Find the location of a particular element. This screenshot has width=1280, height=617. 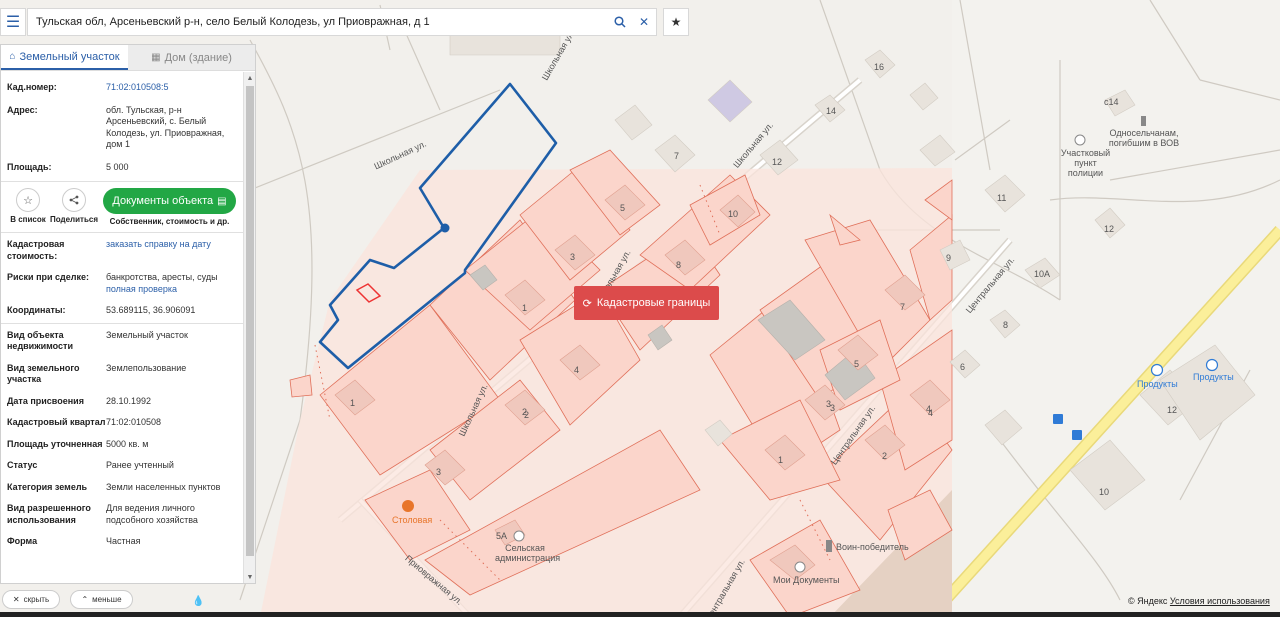

close-icon: ✕ is located at coordinates (644, 22).